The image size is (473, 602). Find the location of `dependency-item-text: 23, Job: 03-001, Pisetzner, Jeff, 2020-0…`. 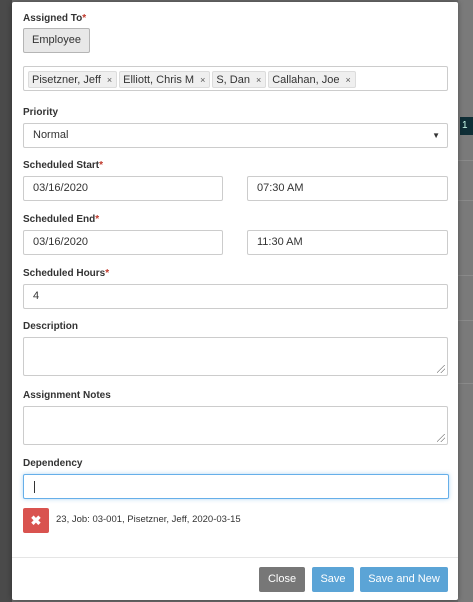

dependency-item-text: 23, Job: 03-001, Pisetzner, Jeff, 2020-0… is located at coordinates (148, 519).